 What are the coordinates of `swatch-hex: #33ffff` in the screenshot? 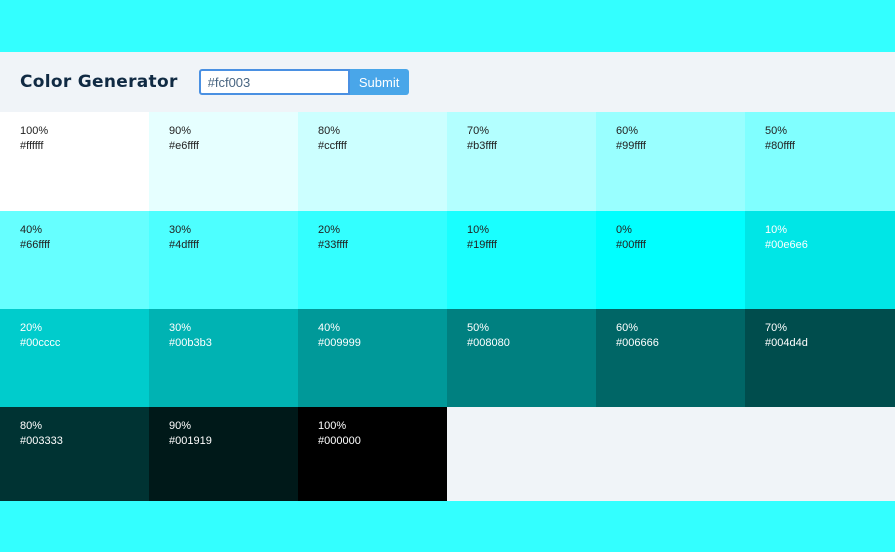 It's located at (333, 245).